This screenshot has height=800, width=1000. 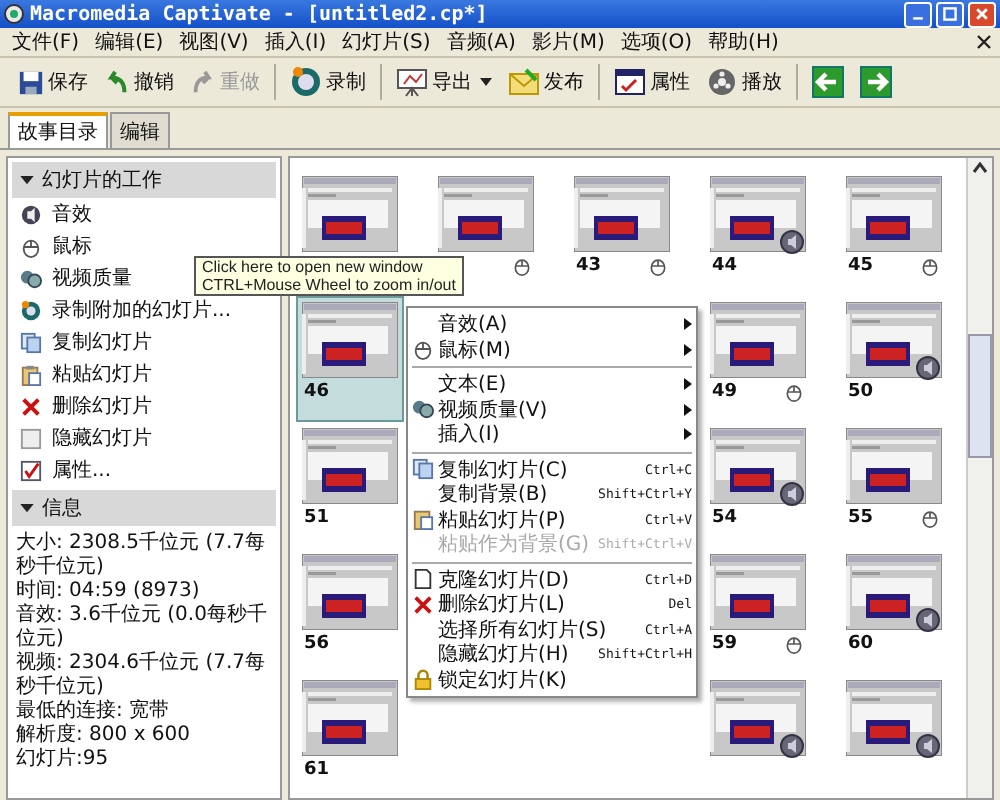 I want to click on slide-number: 45, so click(x=861, y=266).